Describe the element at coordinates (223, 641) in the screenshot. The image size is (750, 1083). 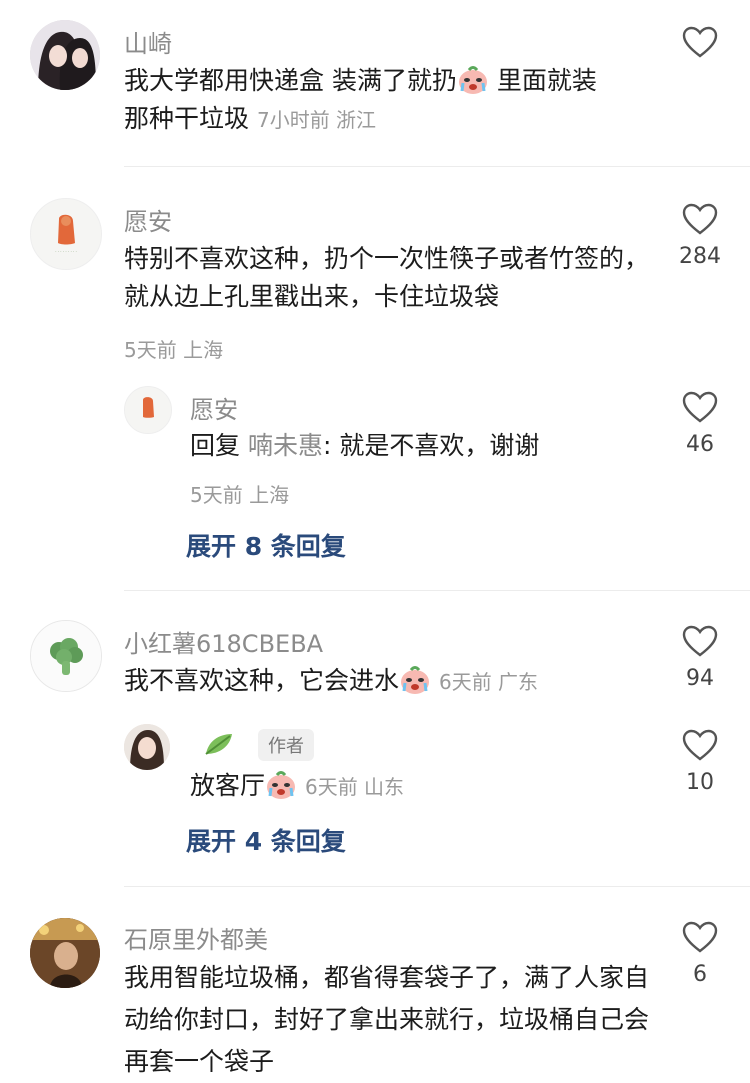
I see `comment-author: 小红薯618CBEBA` at that location.